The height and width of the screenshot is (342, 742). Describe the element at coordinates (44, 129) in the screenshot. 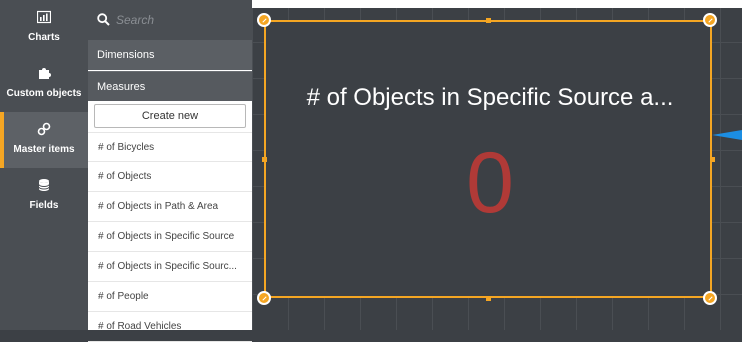

I see `link-icon` at that location.